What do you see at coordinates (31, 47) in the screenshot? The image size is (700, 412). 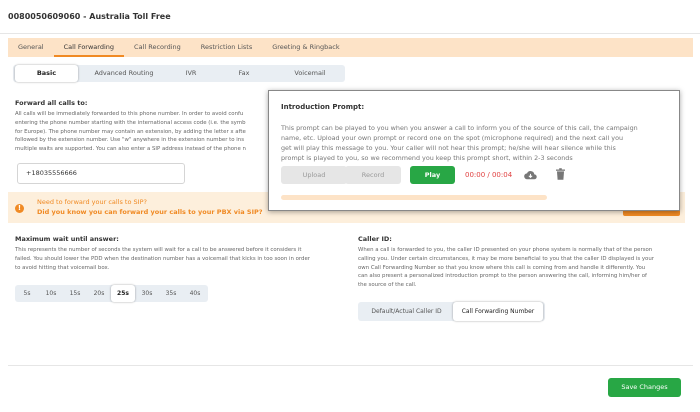 I see `tab-general: General` at bounding box center [31, 47].